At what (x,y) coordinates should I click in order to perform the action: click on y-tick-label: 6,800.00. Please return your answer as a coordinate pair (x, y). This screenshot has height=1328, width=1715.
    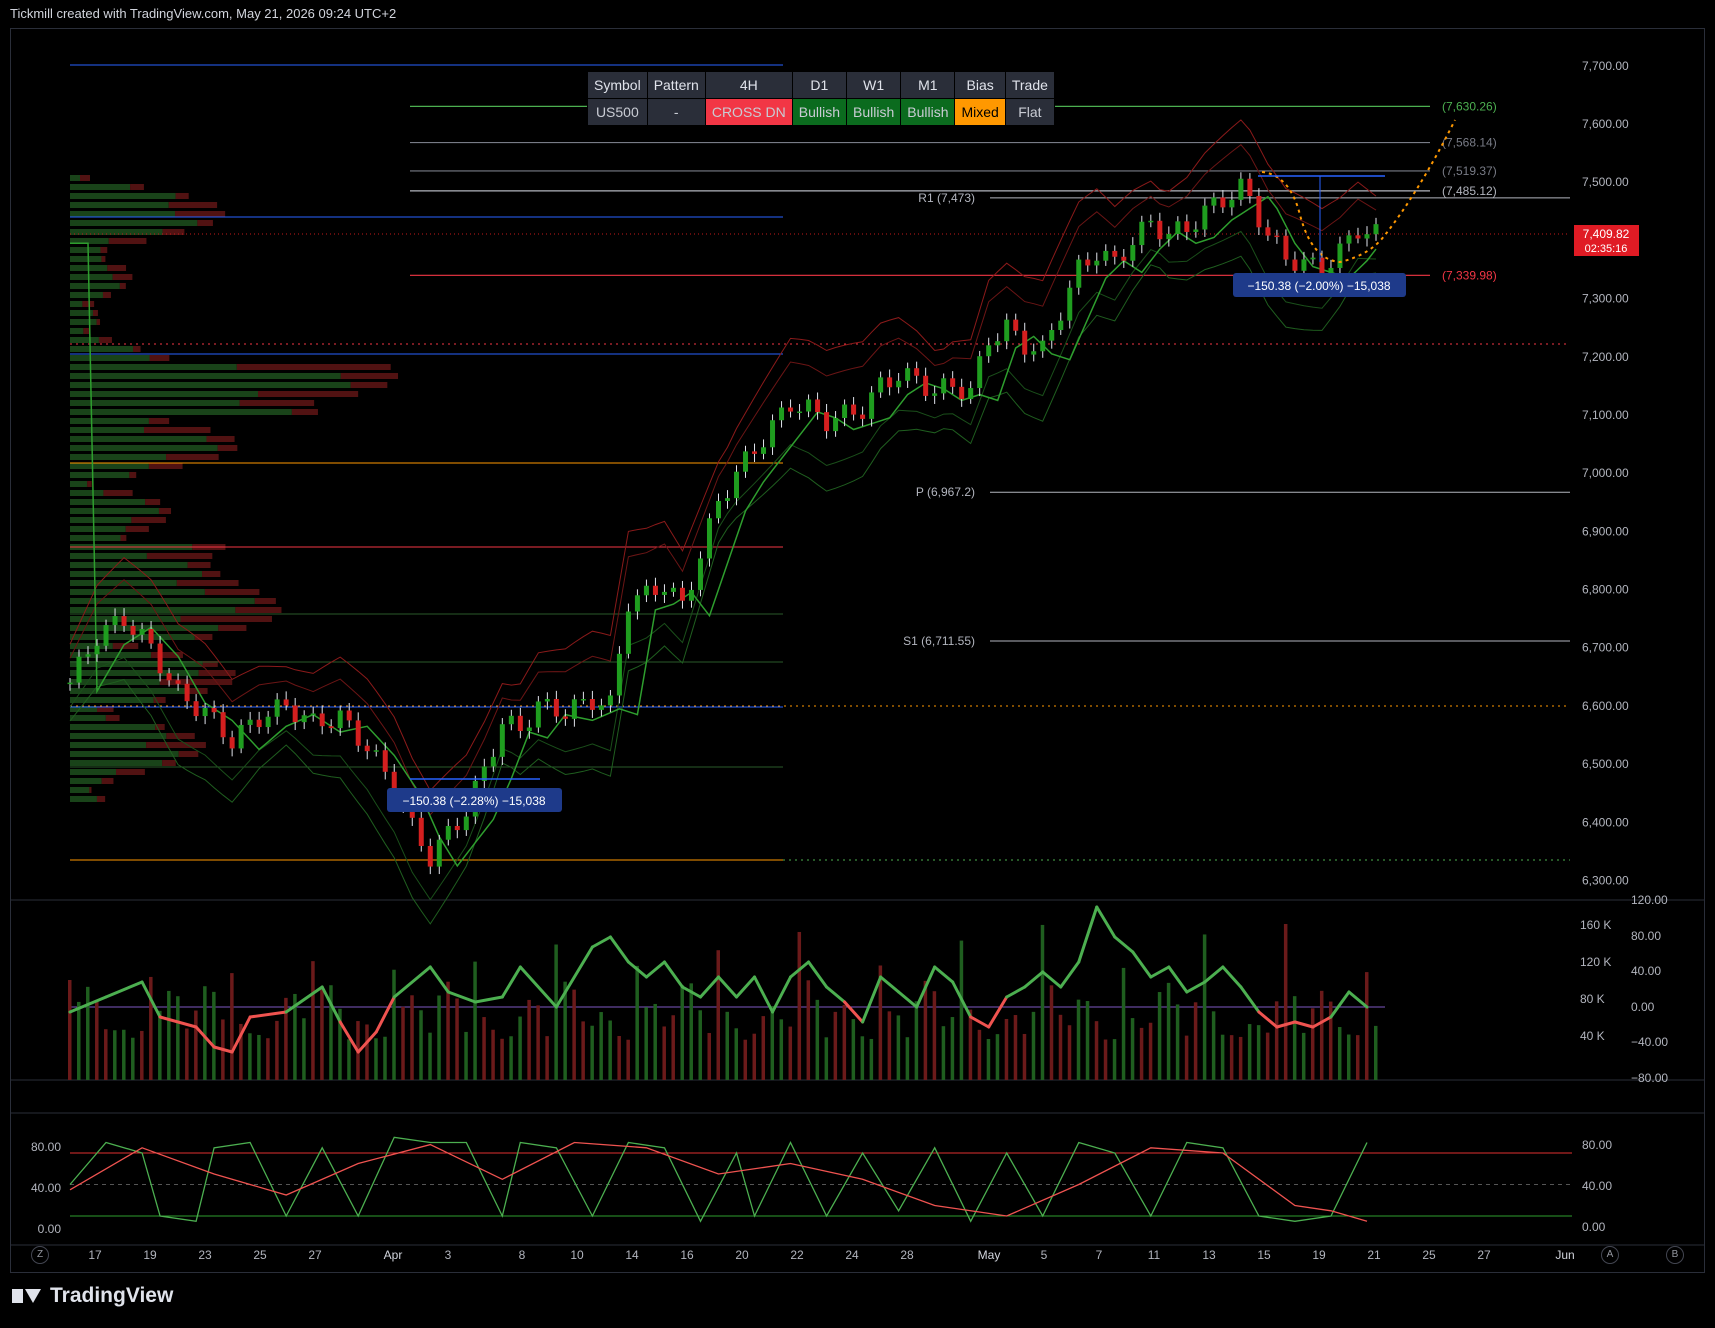
    Looking at the image, I should click on (1605, 590).